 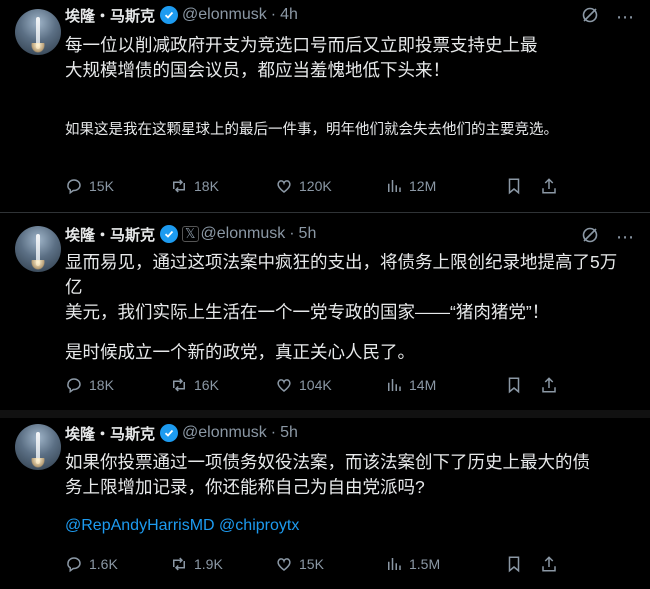 What do you see at coordinates (206, 186) in the screenshot?
I see `repost-count: 18K` at bounding box center [206, 186].